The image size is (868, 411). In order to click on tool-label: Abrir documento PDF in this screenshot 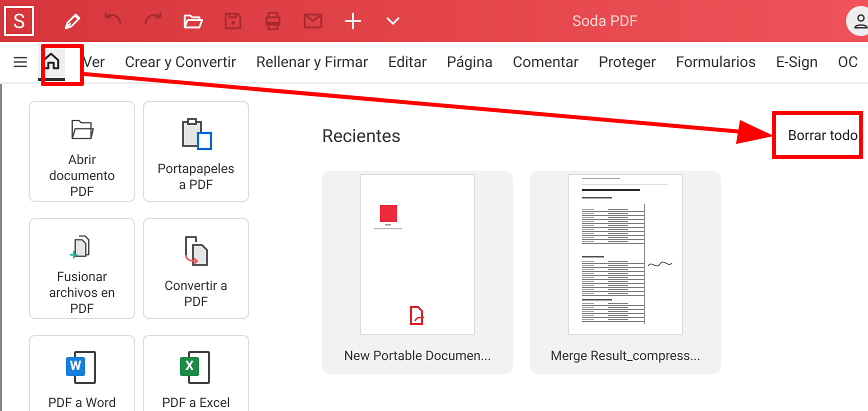, I will do `click(82, 177)`.